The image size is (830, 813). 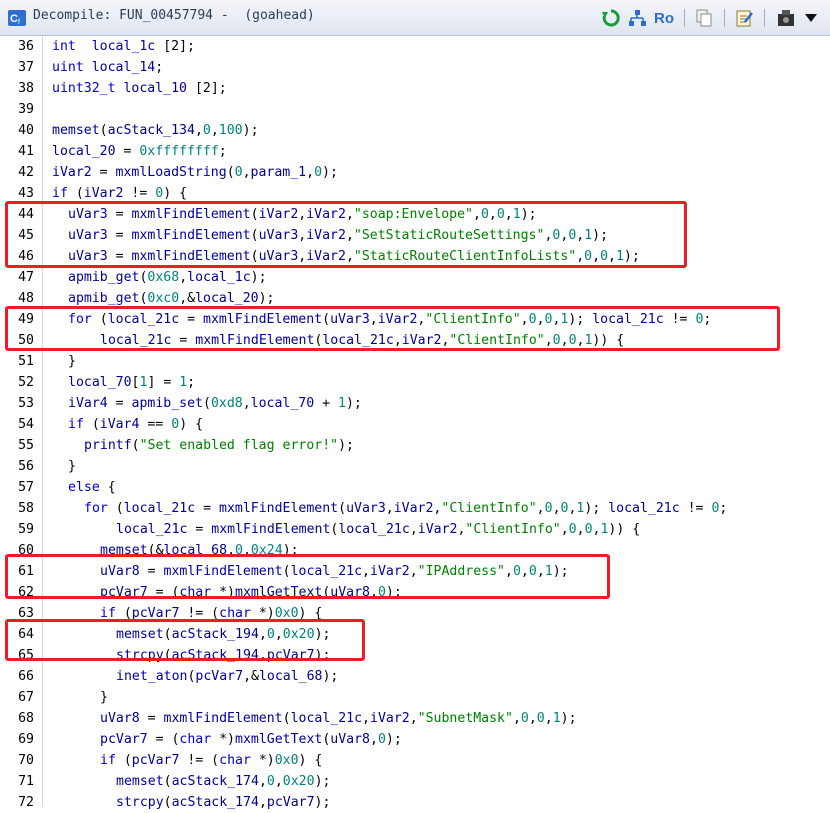 What do you see at coordinates (199, 760) in the screenshot?
I see `code-token: != (` at bounding box center [199, 760].